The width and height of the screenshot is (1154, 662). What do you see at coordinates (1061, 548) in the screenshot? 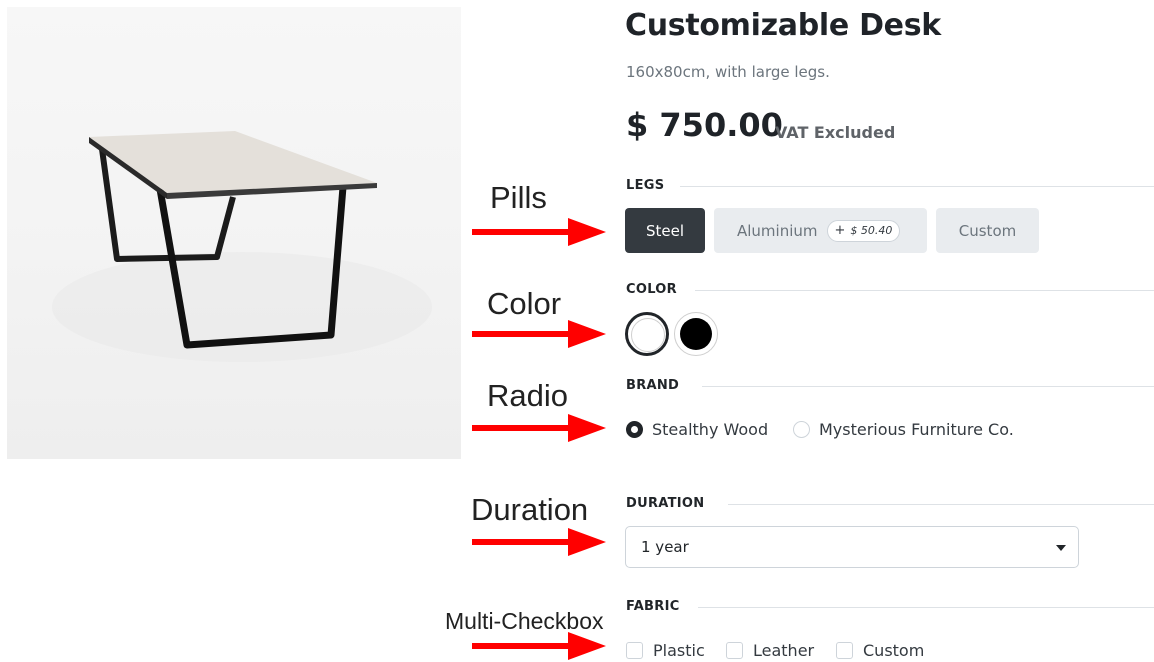
I see `caret-down-icon` at bounding box center [1061, 548].